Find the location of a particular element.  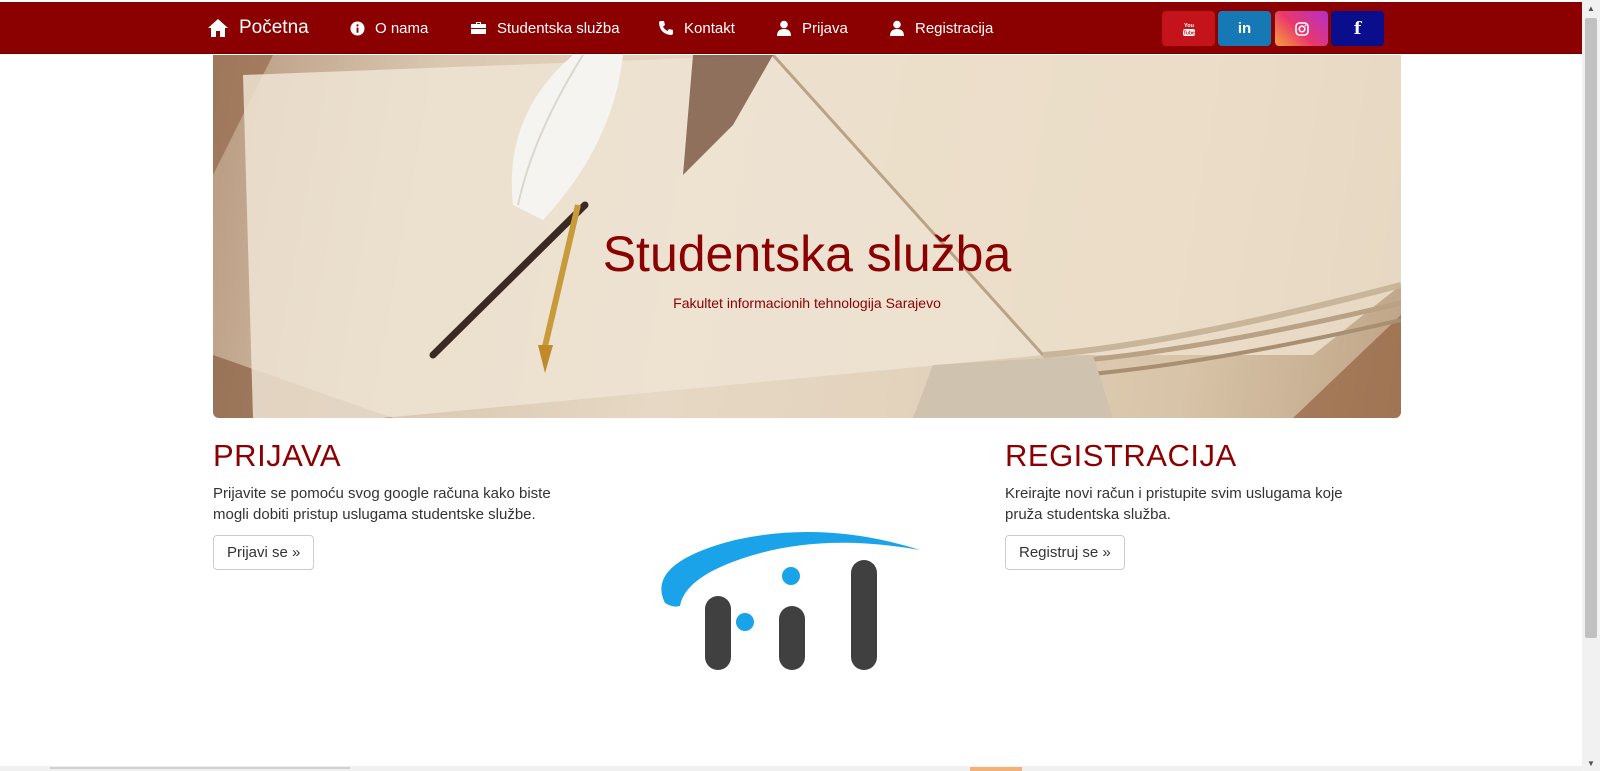

facebook-button: f is located at coordinates (1357, 28).